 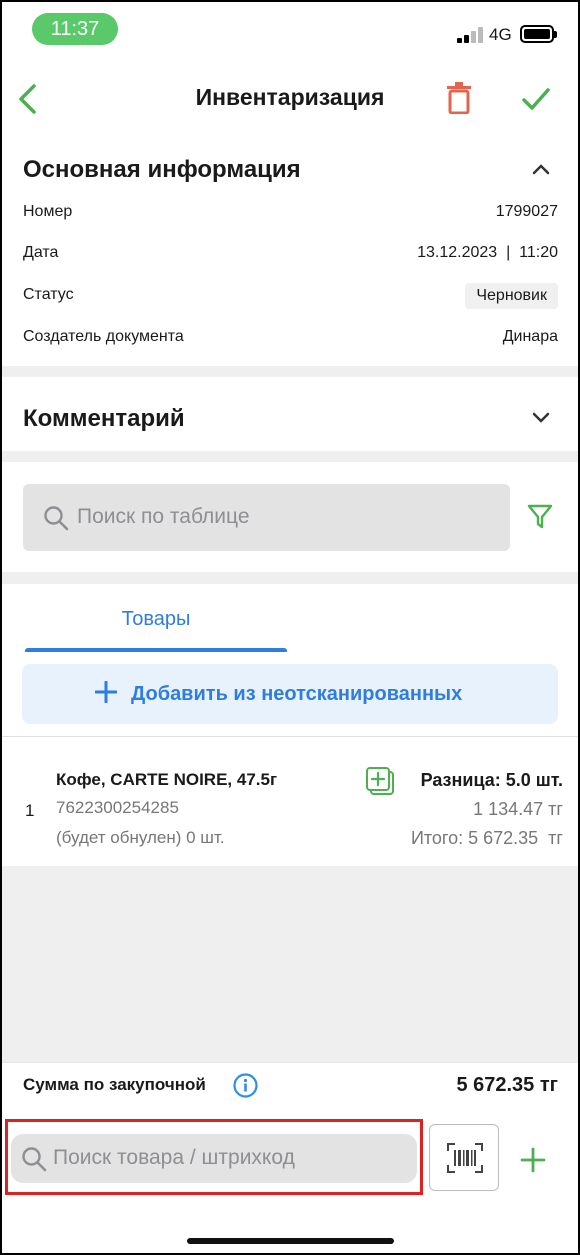 What do you see at coordinates (104, 418) in the screenshot?
I see `comment-title: Комментарий` at bounding box center [104, 418].